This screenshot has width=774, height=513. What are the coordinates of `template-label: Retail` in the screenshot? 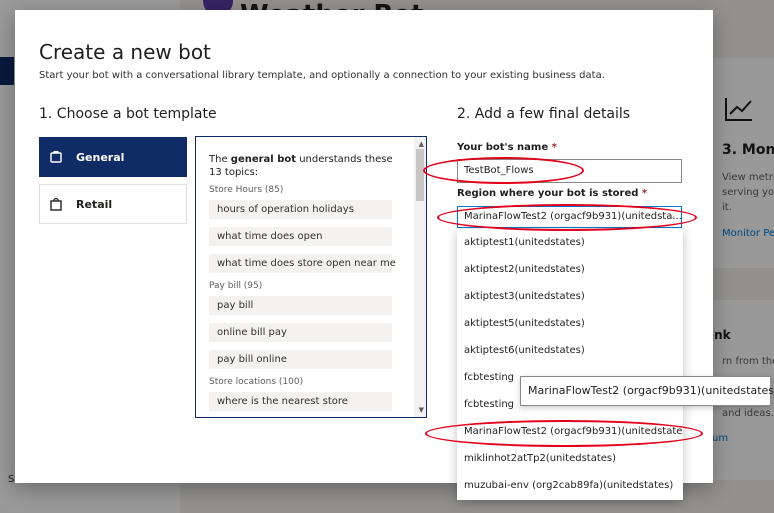 It's located at (94, 204).